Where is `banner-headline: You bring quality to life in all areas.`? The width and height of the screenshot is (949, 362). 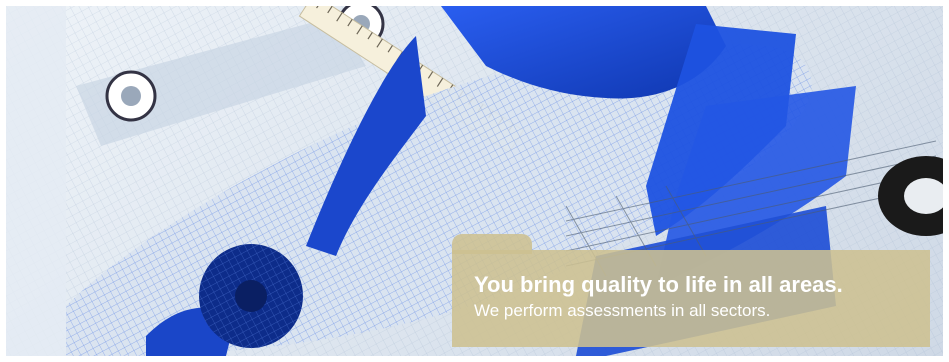
banner-headline: You bring quality to life in all areas. is located at coordinates (658, 284).